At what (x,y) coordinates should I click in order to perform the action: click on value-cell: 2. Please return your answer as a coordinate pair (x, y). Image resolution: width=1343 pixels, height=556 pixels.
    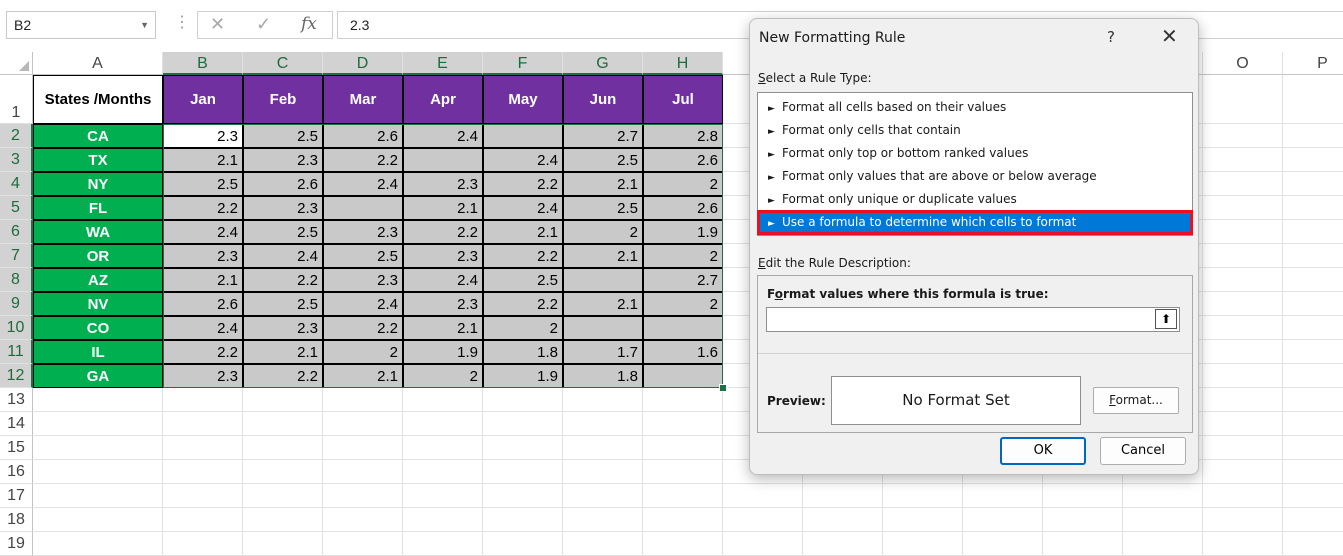
    Looking at the image, I should click on (363, 352).